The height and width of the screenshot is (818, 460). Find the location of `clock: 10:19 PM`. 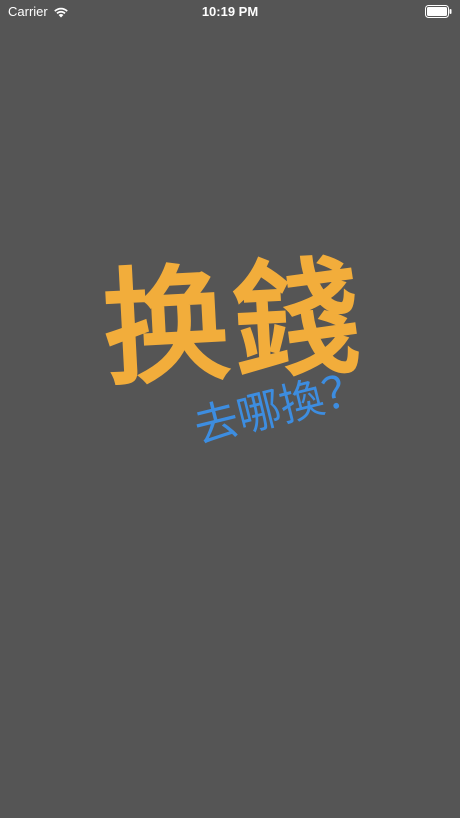

clock: 10:19 PM is located at coordinates (230, 11).